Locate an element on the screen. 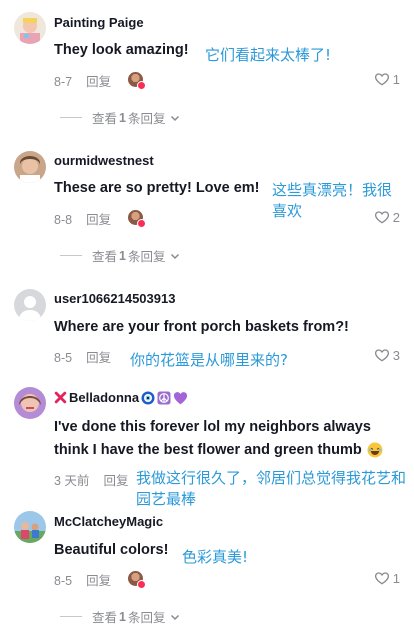  like-button: 3 is located at coordinates (387, 355).